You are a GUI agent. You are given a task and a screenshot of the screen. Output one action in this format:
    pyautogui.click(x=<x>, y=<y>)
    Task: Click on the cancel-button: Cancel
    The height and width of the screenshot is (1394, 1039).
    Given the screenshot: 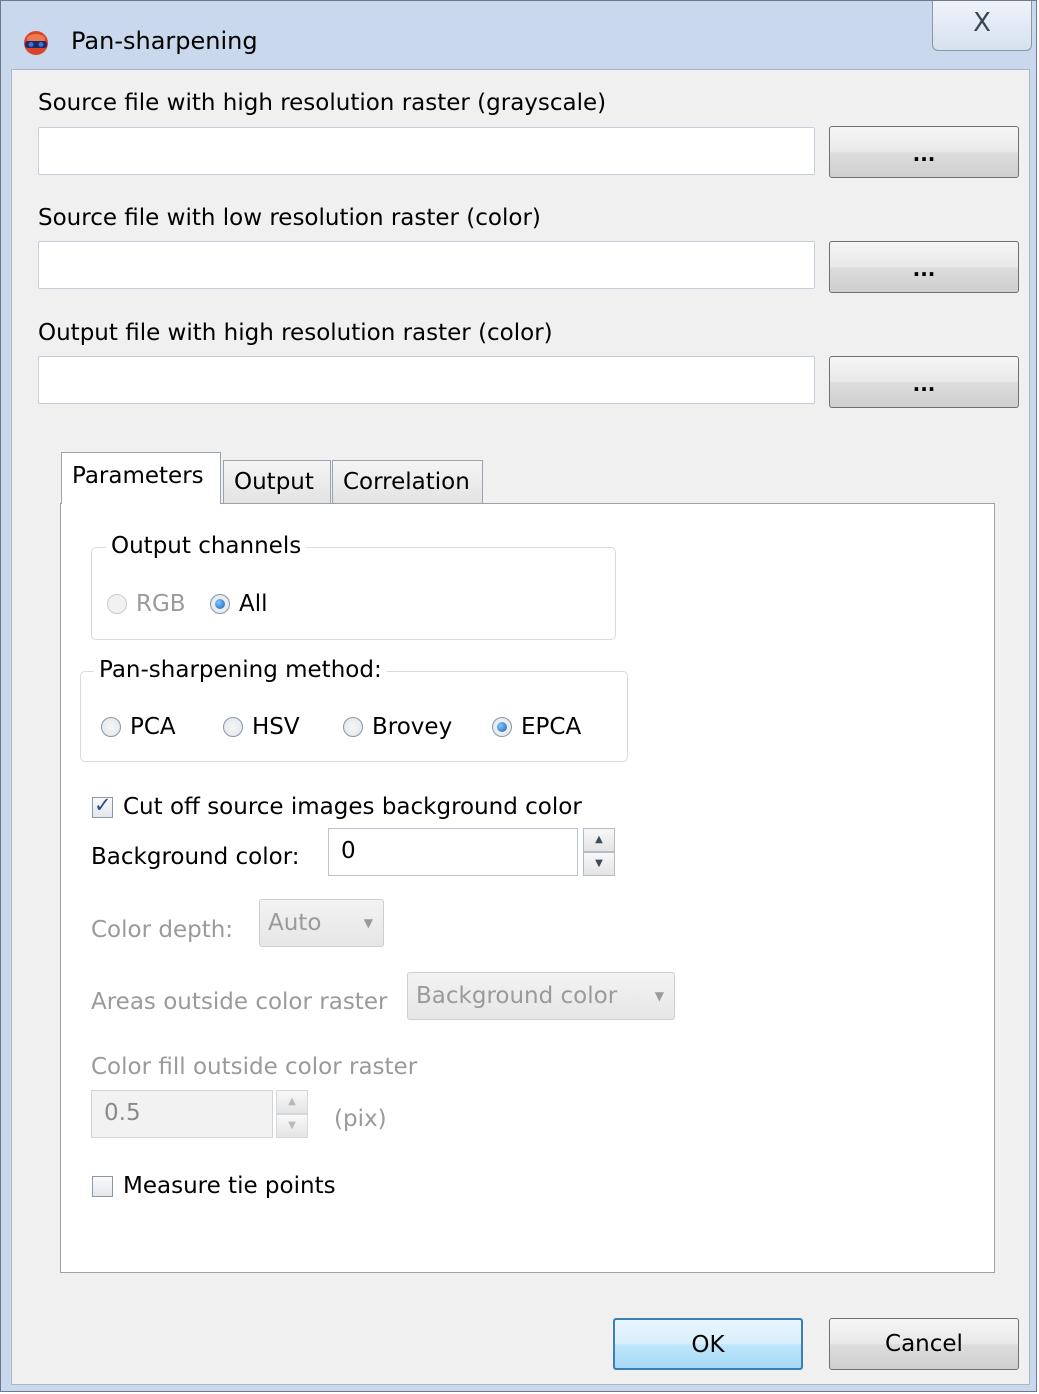 What is the action you would take?
    pyautogui.click(x=924, y=1344)
    